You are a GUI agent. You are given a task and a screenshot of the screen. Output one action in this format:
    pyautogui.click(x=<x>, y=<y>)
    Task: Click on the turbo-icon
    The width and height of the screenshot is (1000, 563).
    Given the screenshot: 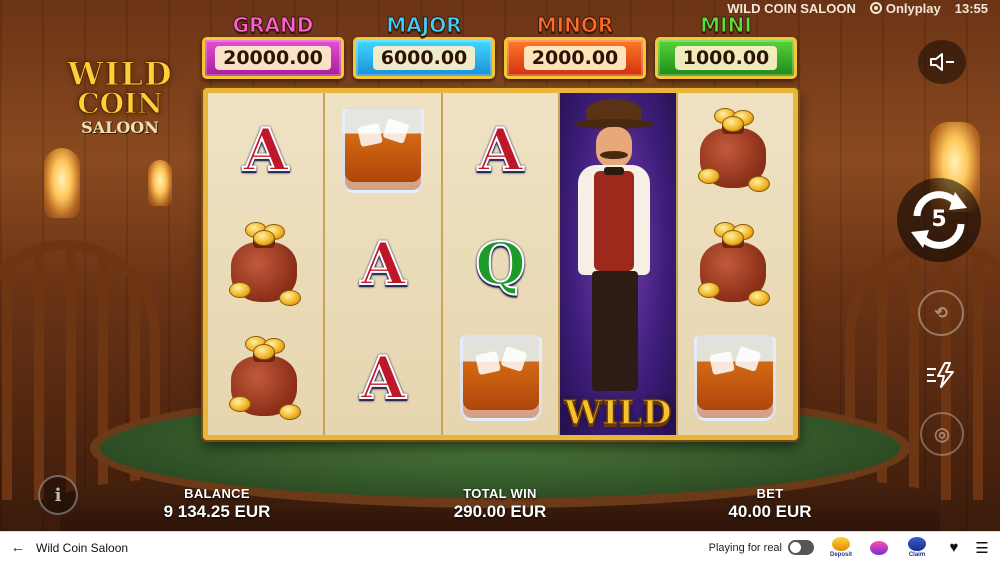 What is the action you would take?
    pyautogui.click(x=940, y=375)
    